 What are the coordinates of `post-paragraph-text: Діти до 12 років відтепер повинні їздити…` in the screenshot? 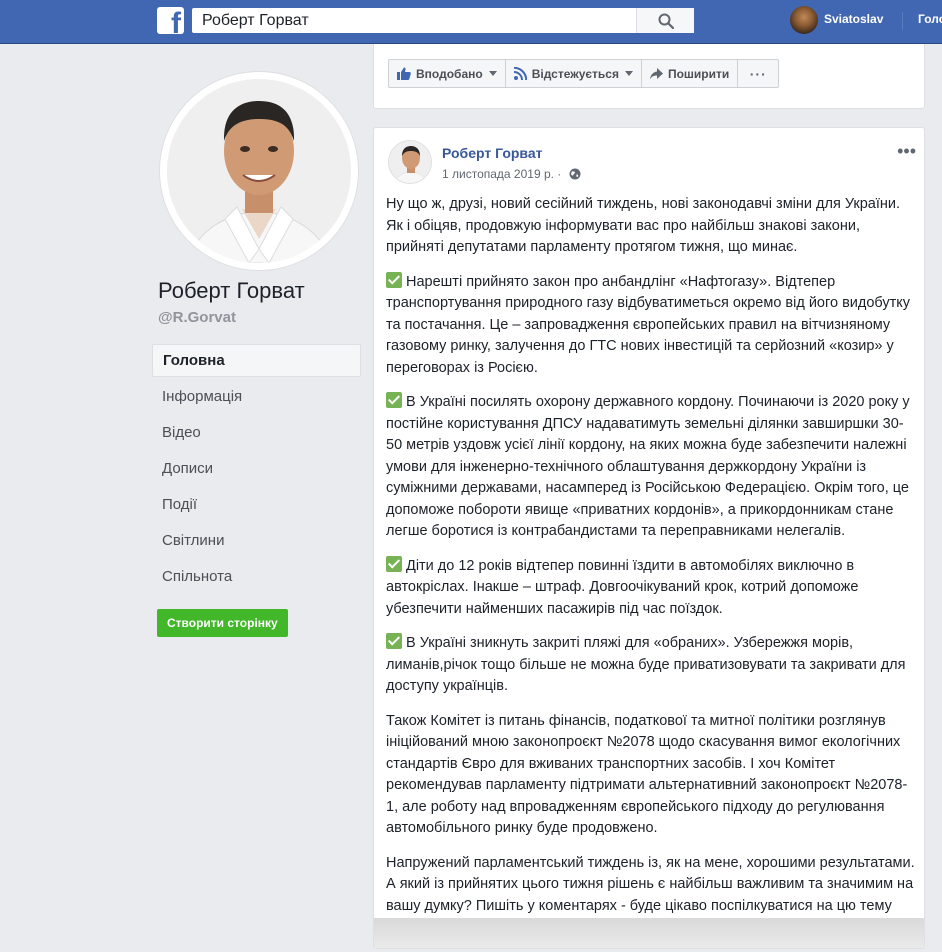 It's located at (622, 587).